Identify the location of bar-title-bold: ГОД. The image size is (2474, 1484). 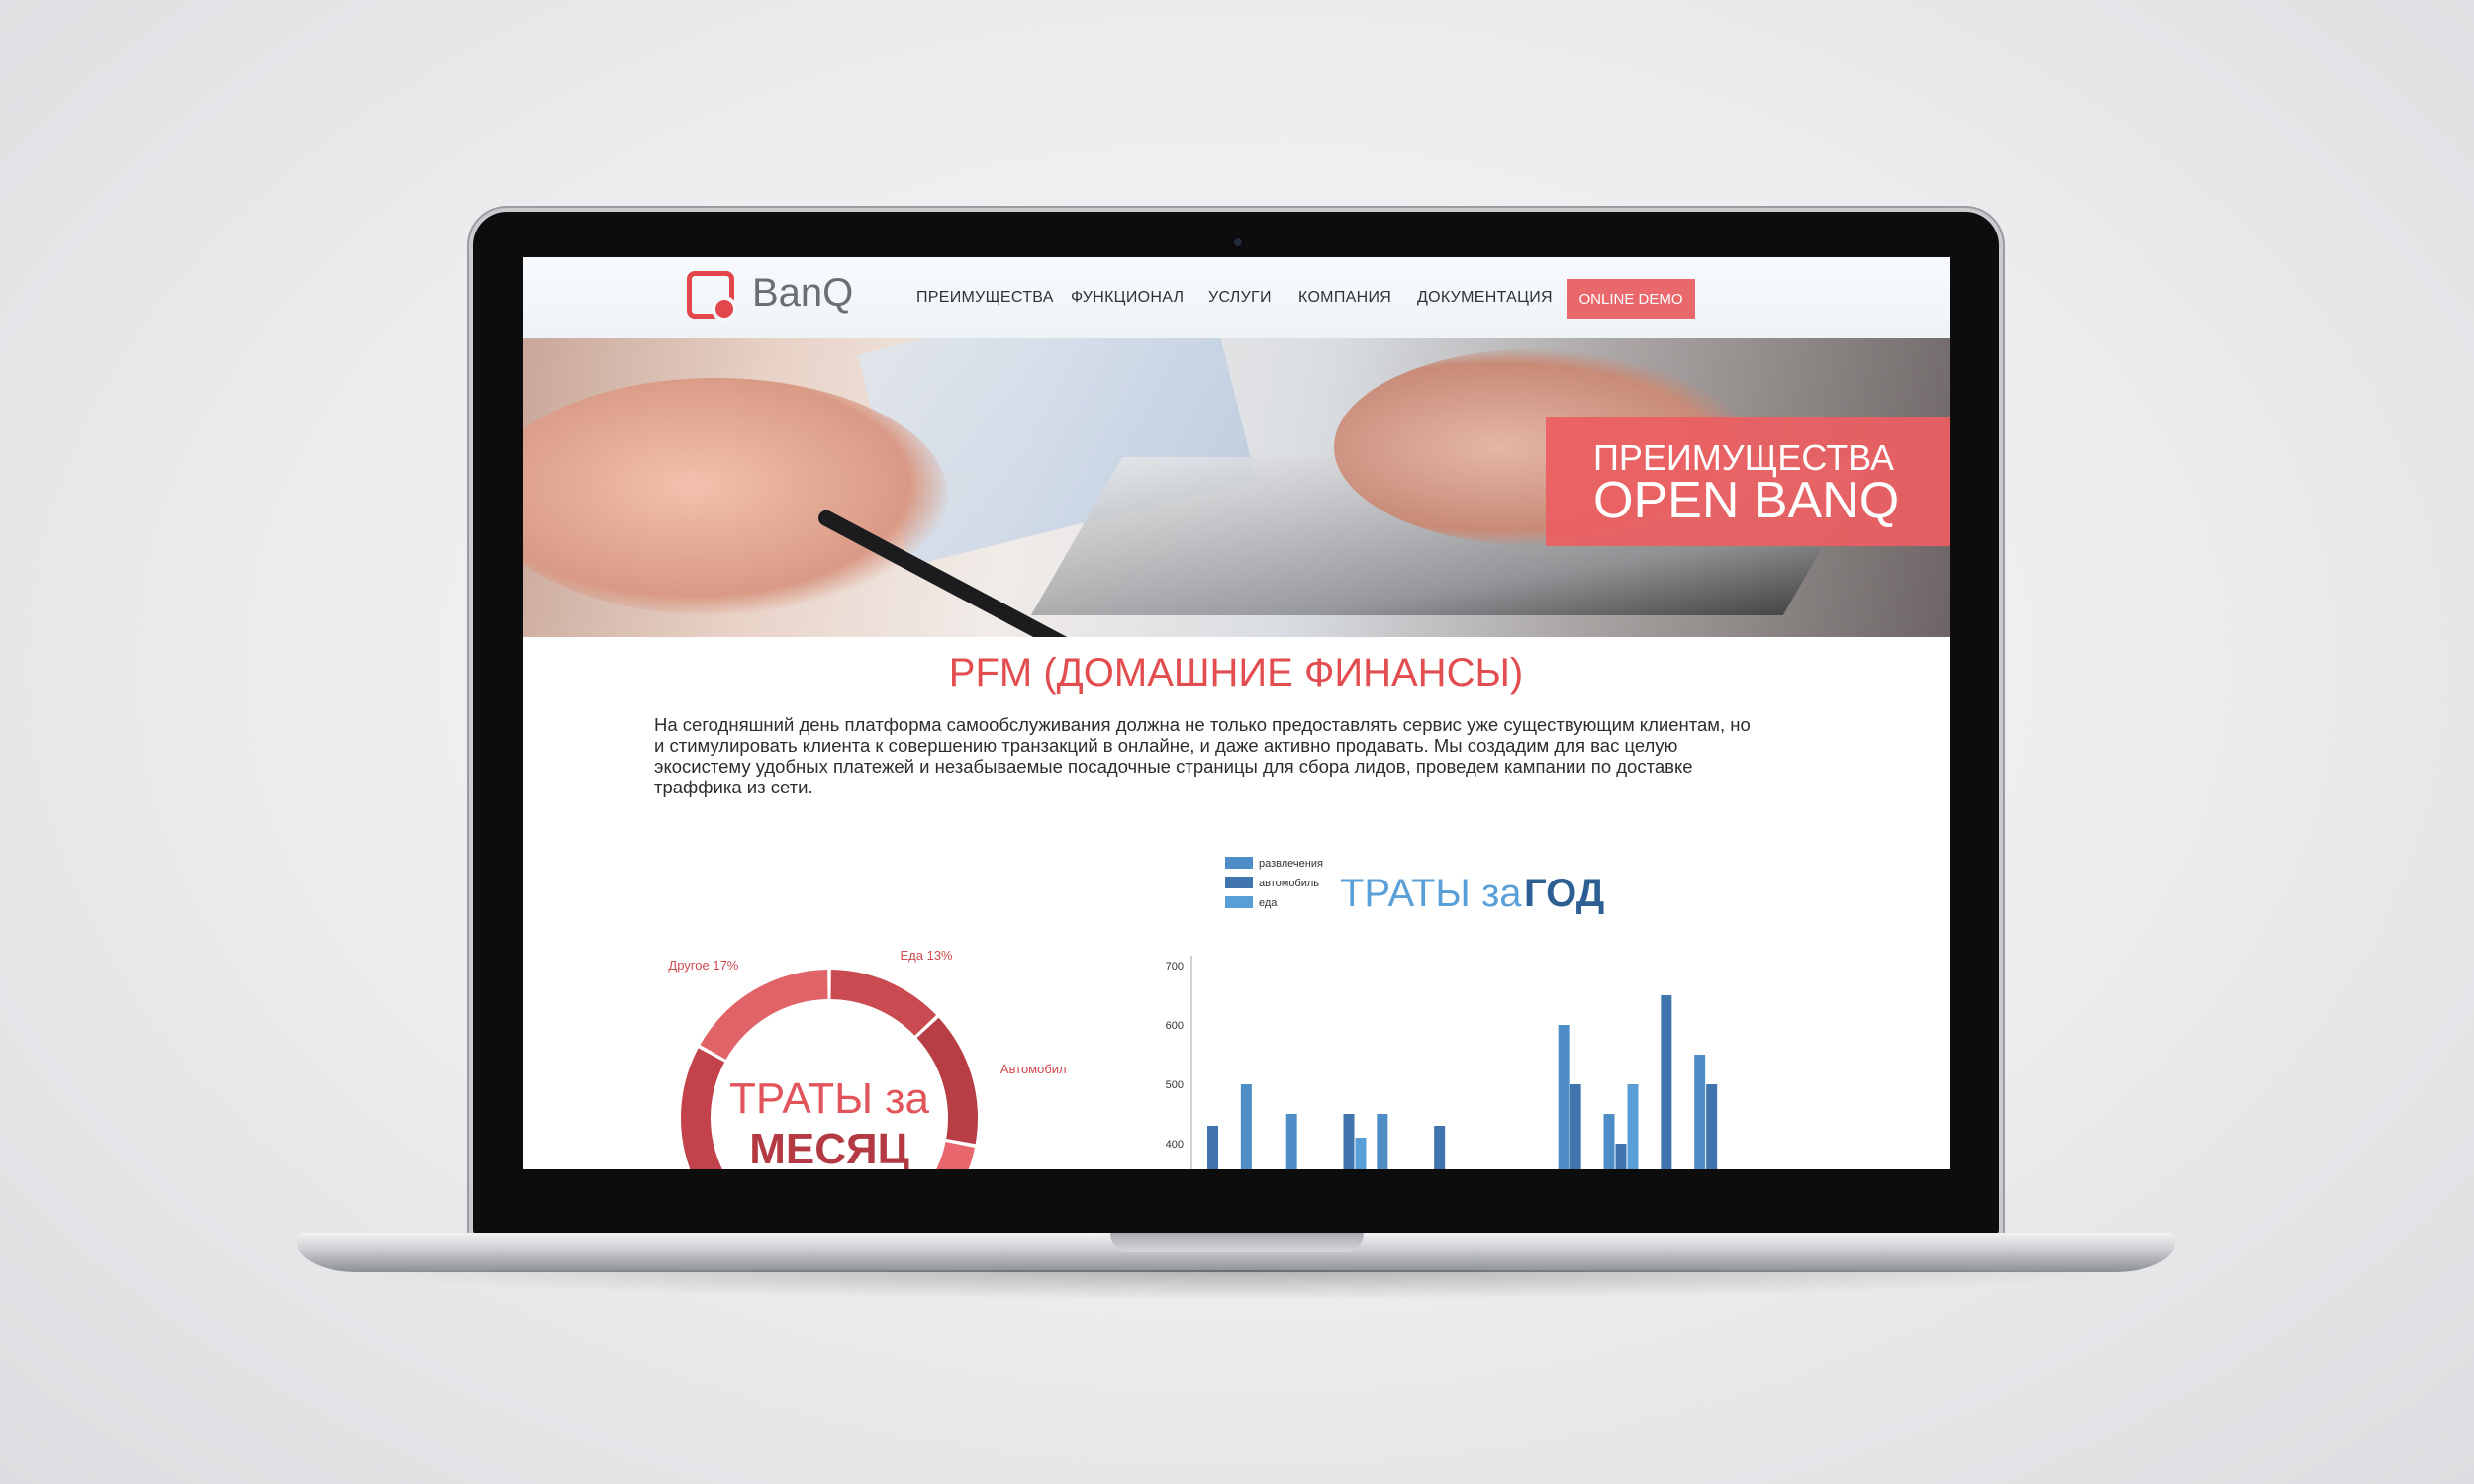
(1564, 893).